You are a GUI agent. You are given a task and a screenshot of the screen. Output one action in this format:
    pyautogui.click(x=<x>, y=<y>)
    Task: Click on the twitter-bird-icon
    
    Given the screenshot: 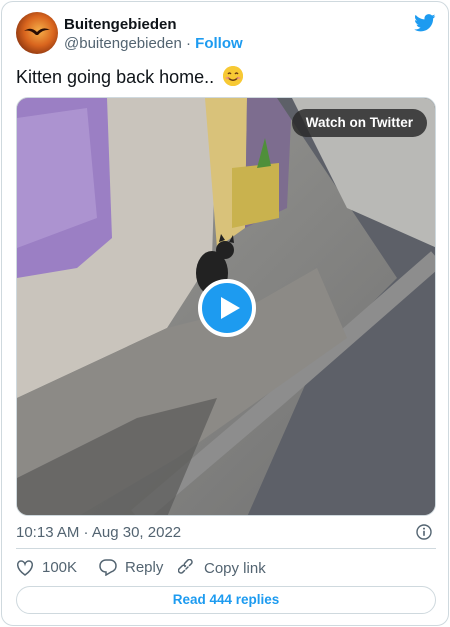 What is the action you would take?
    pyautogui.click(x=425, y=23)
    